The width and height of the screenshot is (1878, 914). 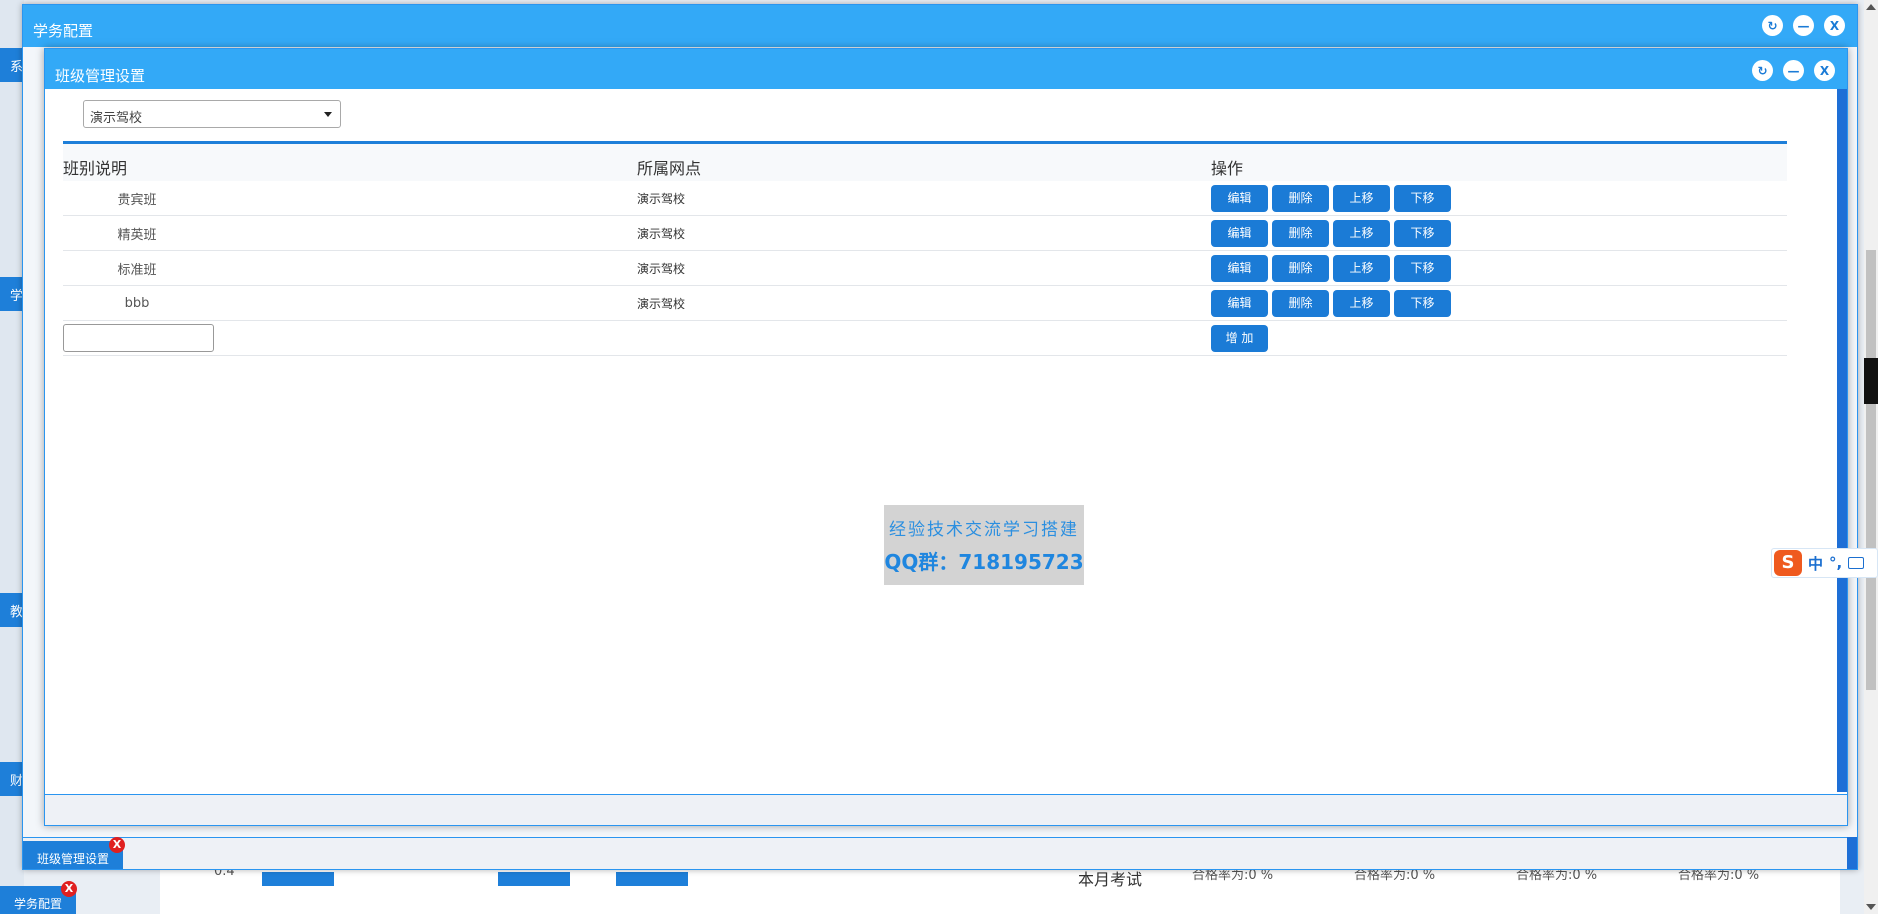 What do you see at coordinates (212, 114) in the screenshot?
I see `school-select: 演示驾校` at bounding box center [212, 114].